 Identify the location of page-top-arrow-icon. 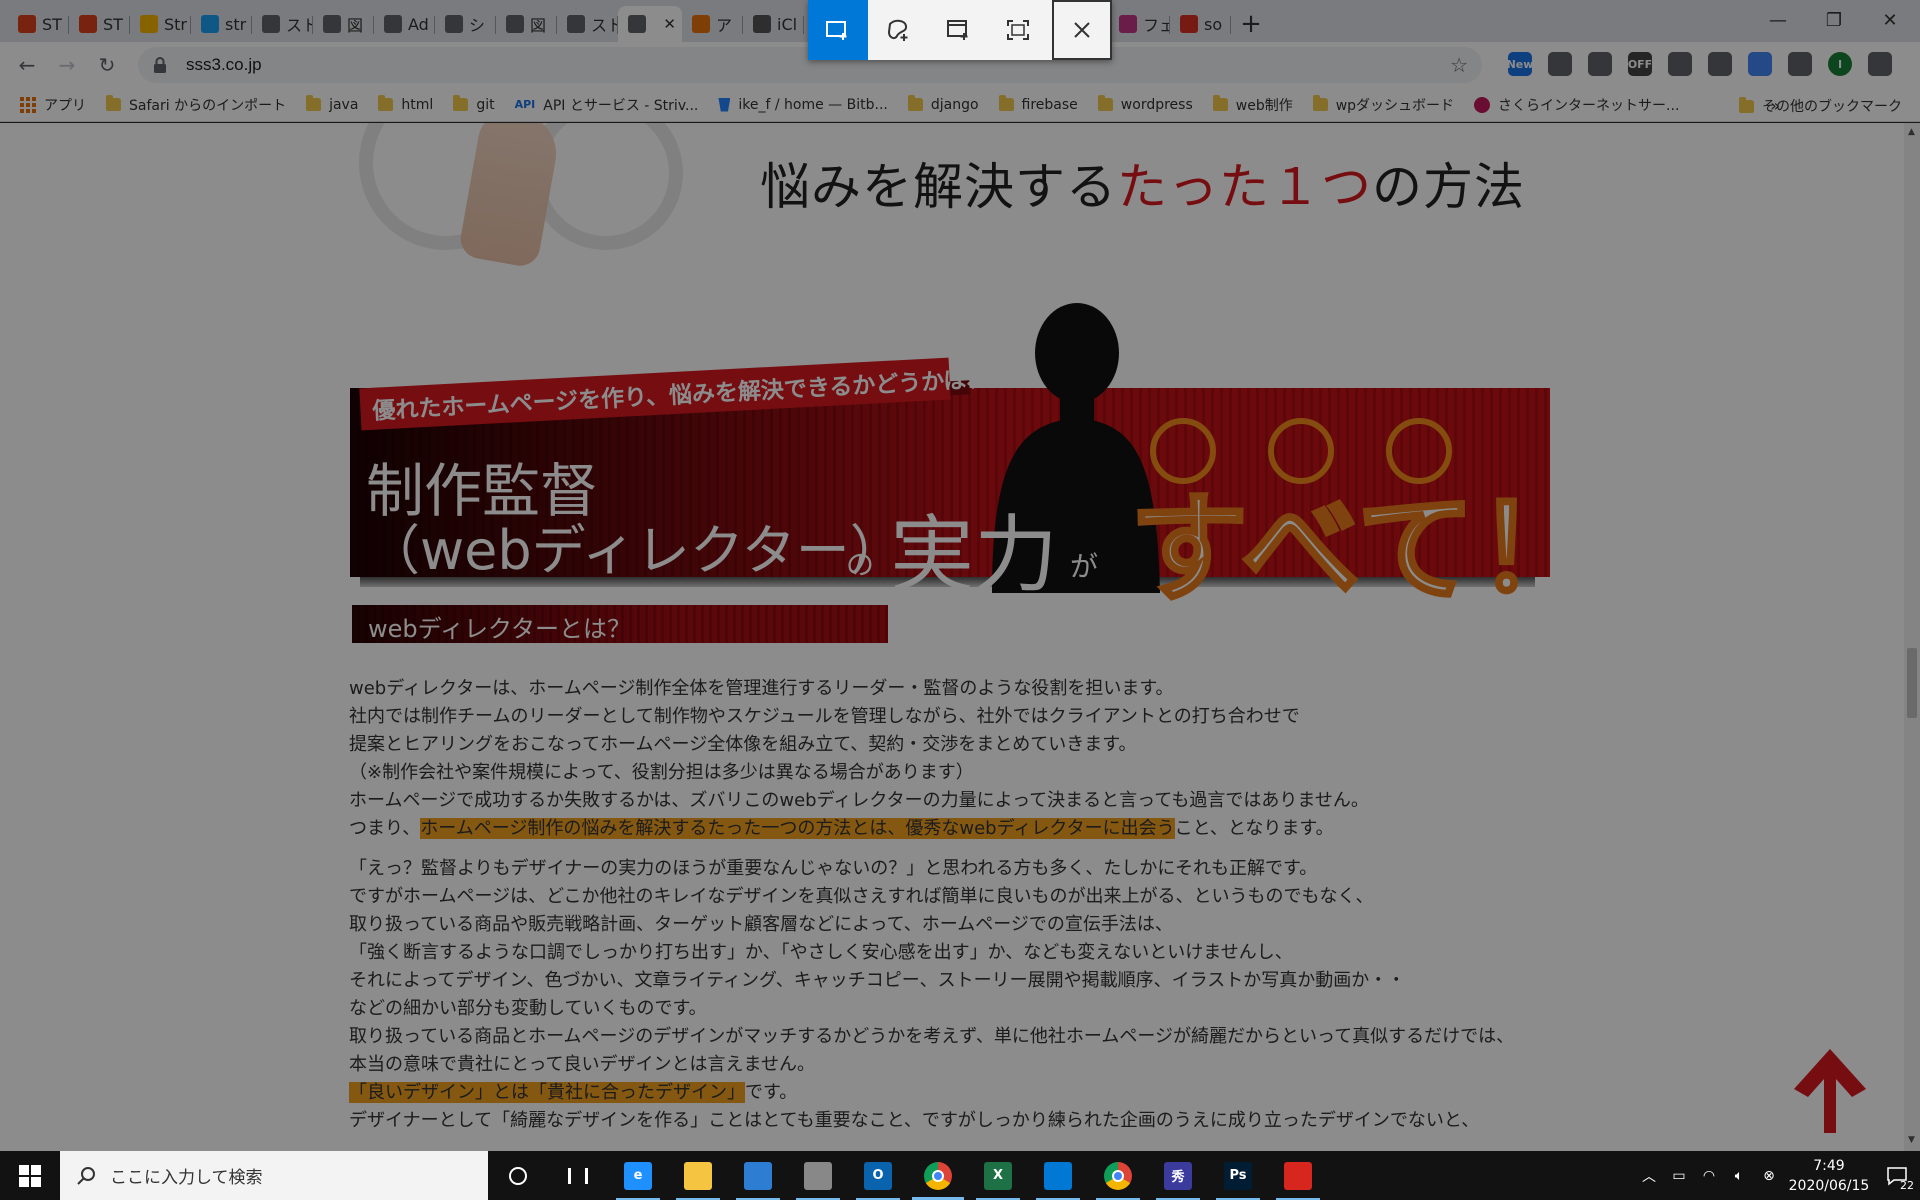
(1830, 1090).